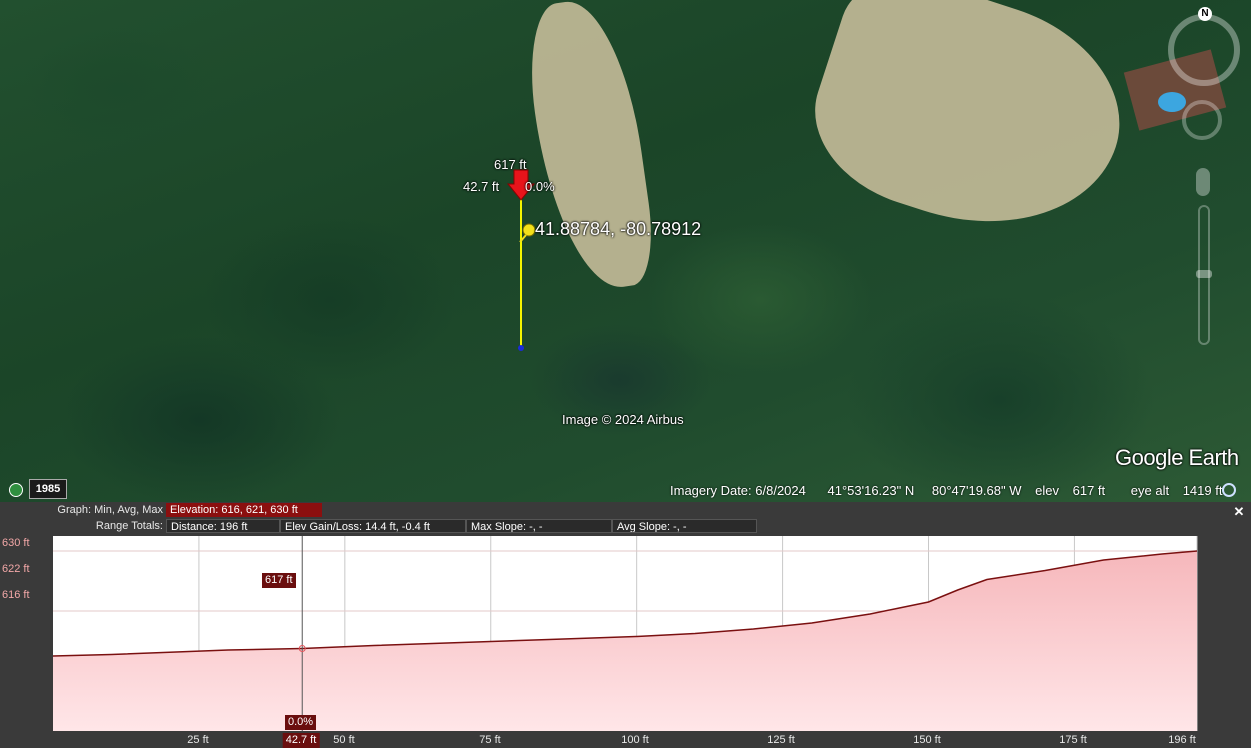  Describe the element at coordinates (527, 233) in the screenshot. I see `pushpin-icon` at that location.